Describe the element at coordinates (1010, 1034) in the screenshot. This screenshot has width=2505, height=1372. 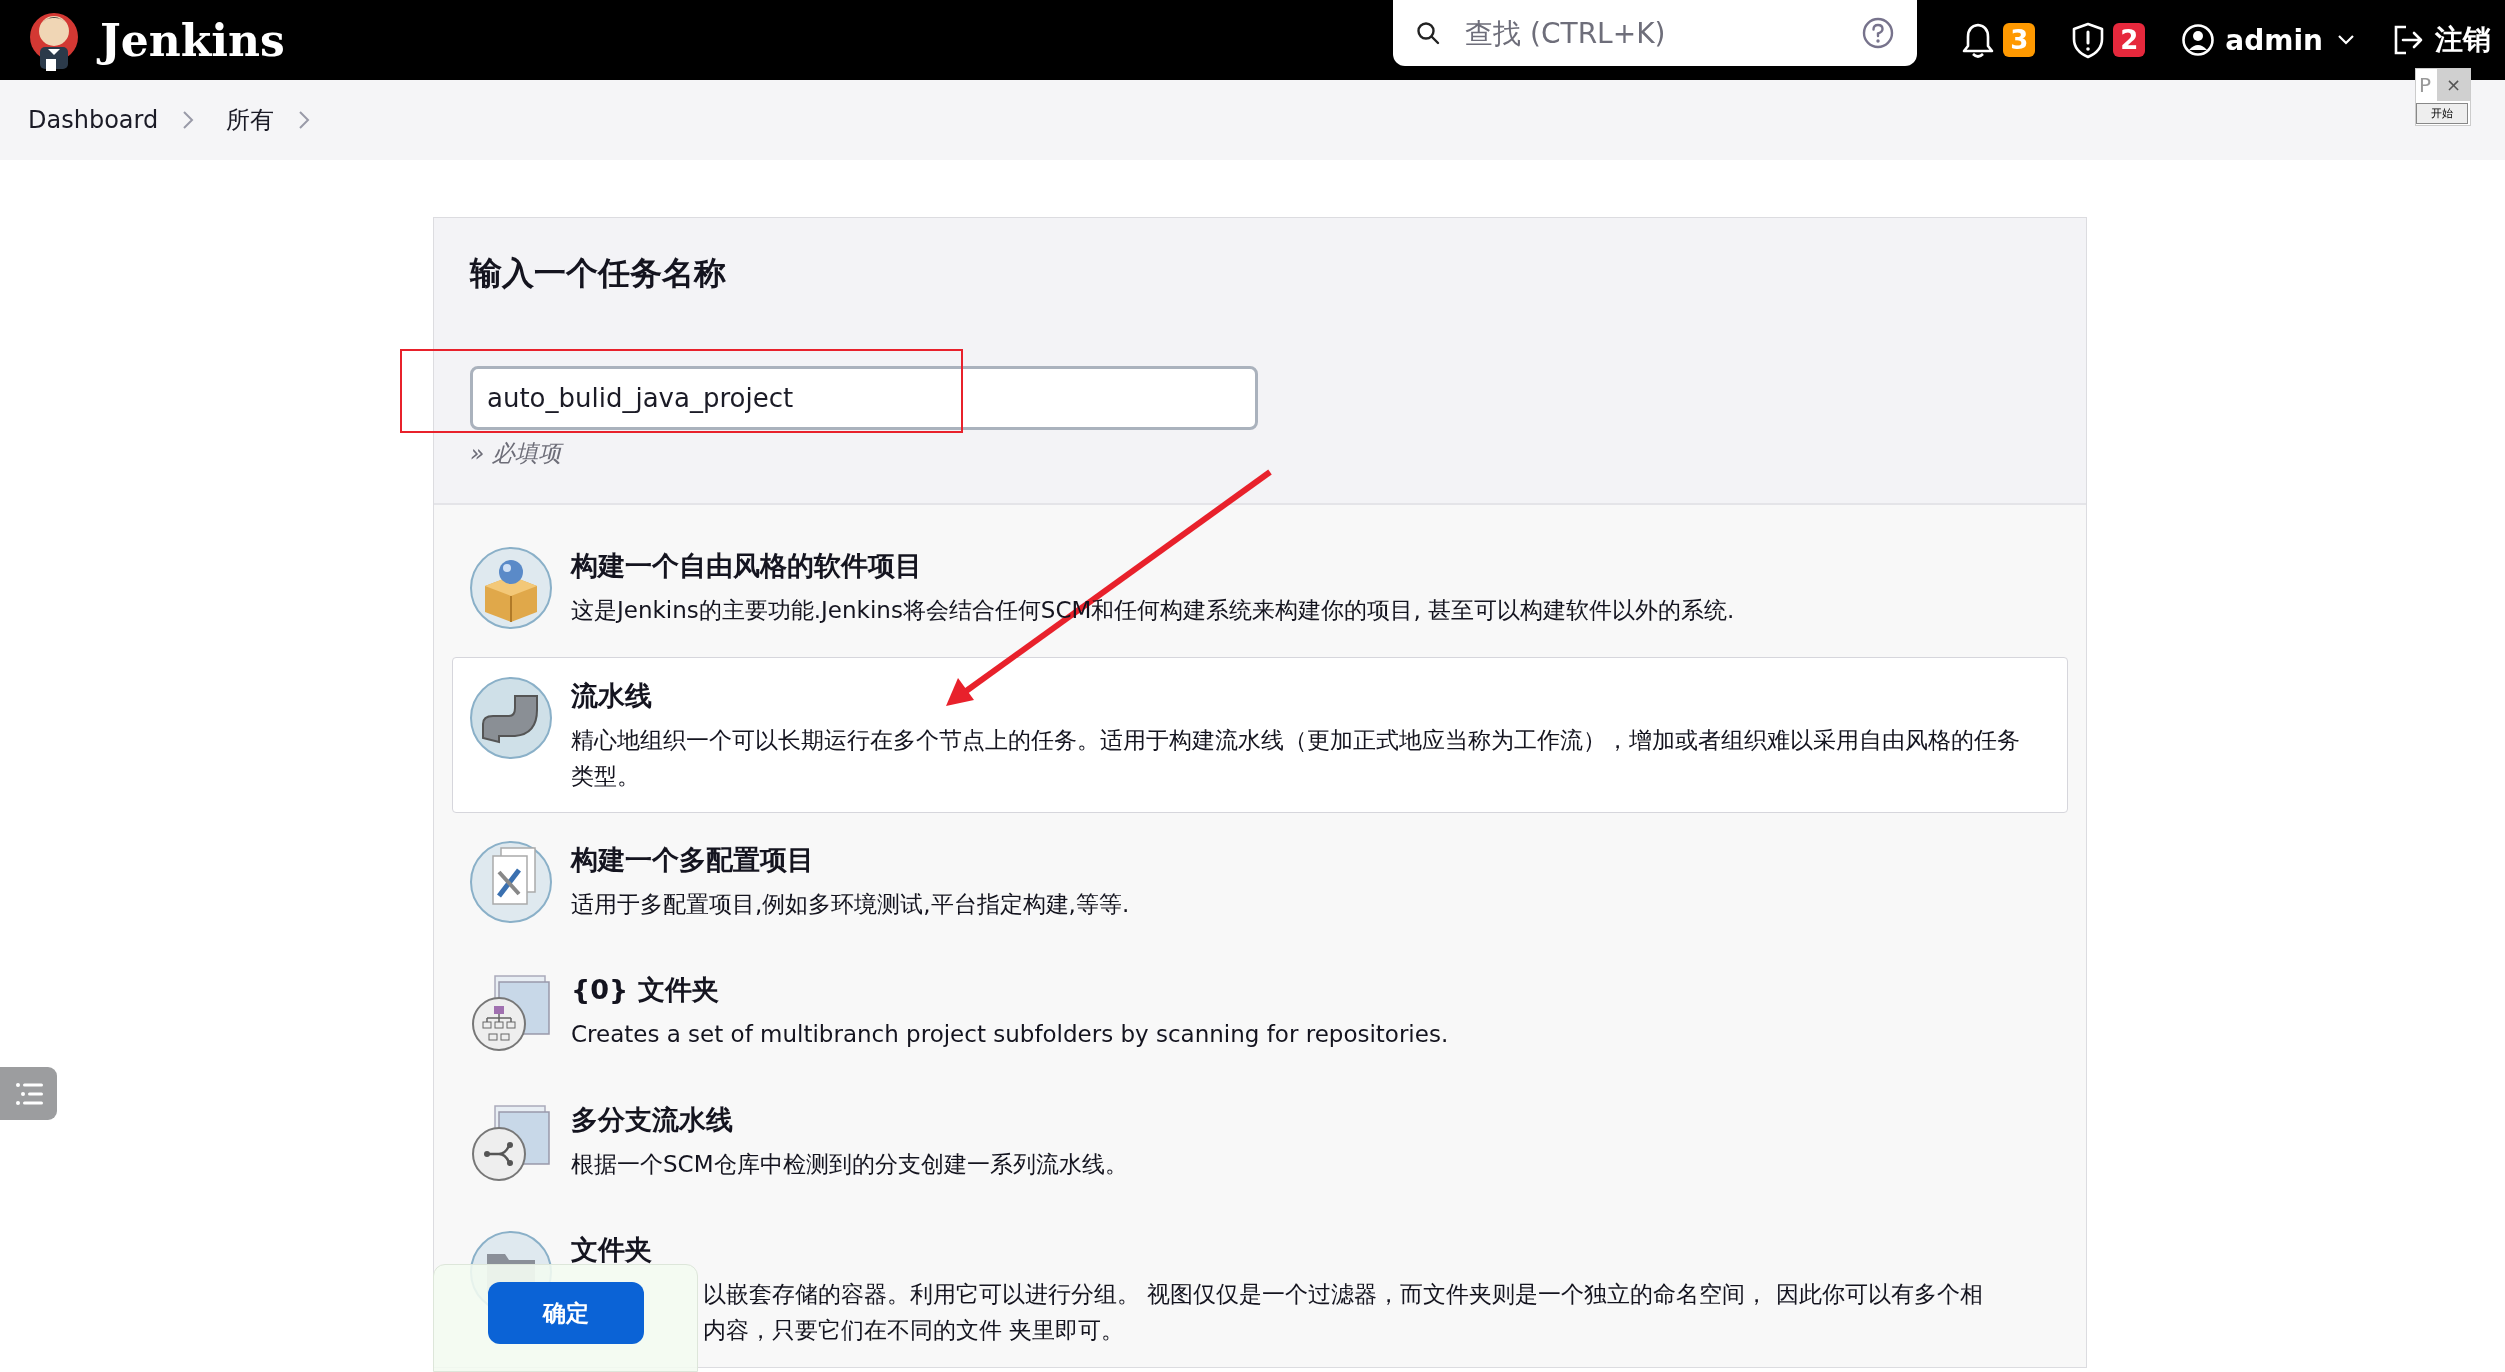
I see `option-description: Creates a set of multibranch project subfolders by scanning for repositories.` at that location.